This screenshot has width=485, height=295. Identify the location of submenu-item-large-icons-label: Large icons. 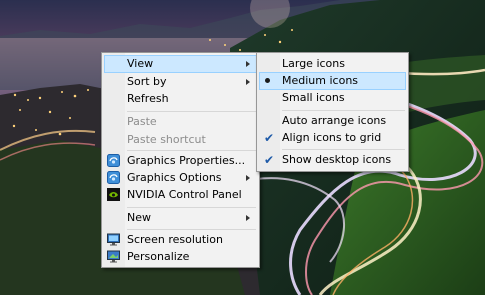
(313, 63).